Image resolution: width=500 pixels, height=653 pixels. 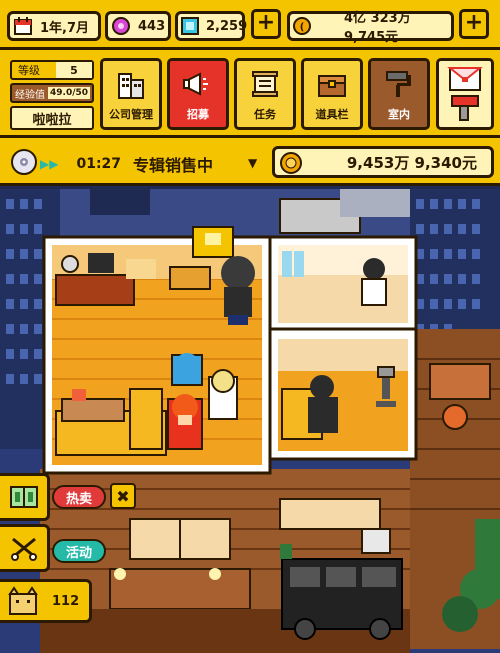 I want to click on money-value: 9,453万 9,340元, so click(x=411, y=162).